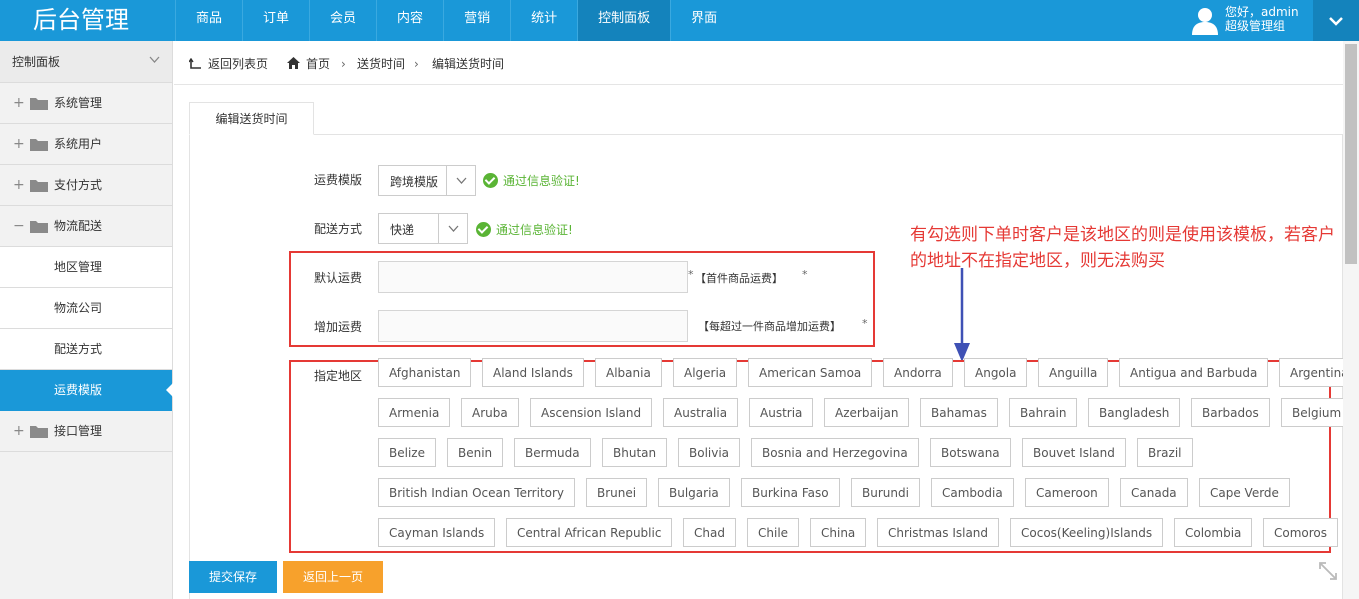  What do you see at coordinates (1230, 412) in the screenshot?
I see `region-tag: Barbados` at bounding box center [1230, 412].